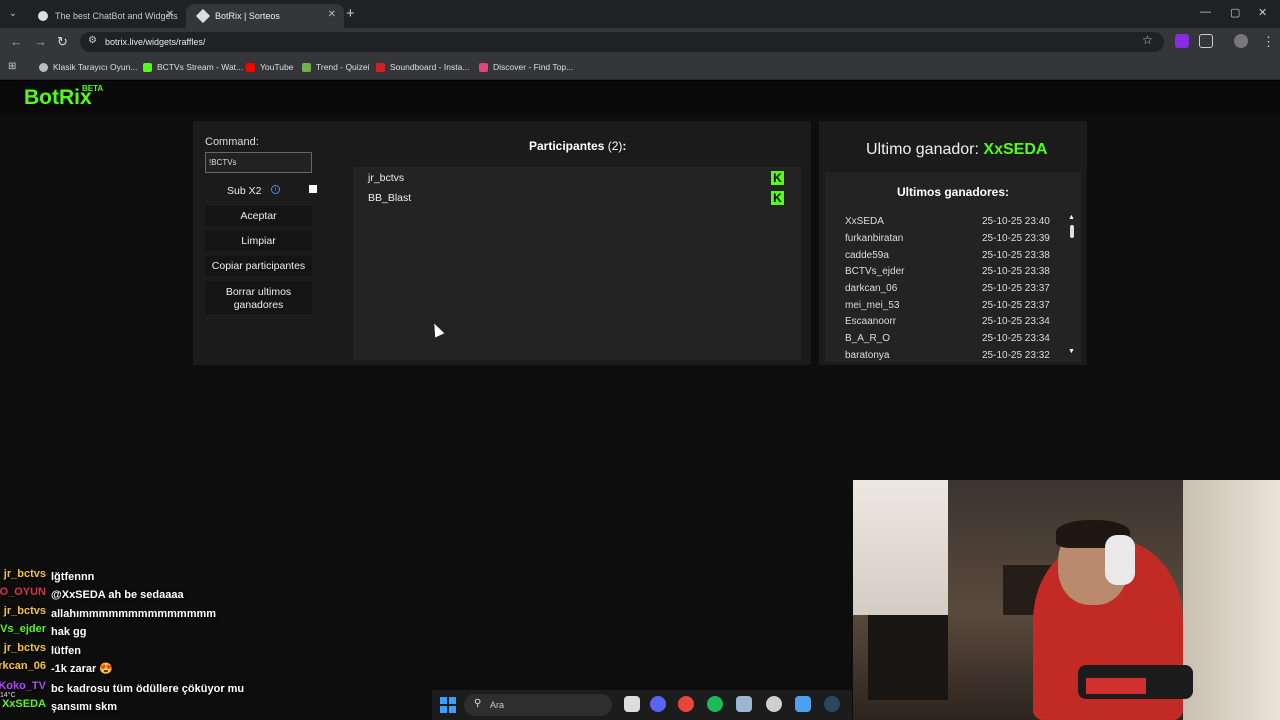 This screenshot has height=720, width=1280. Describe the element at coordinates (1182, 41) in the screenshot. I see `extension-icon` at that location.